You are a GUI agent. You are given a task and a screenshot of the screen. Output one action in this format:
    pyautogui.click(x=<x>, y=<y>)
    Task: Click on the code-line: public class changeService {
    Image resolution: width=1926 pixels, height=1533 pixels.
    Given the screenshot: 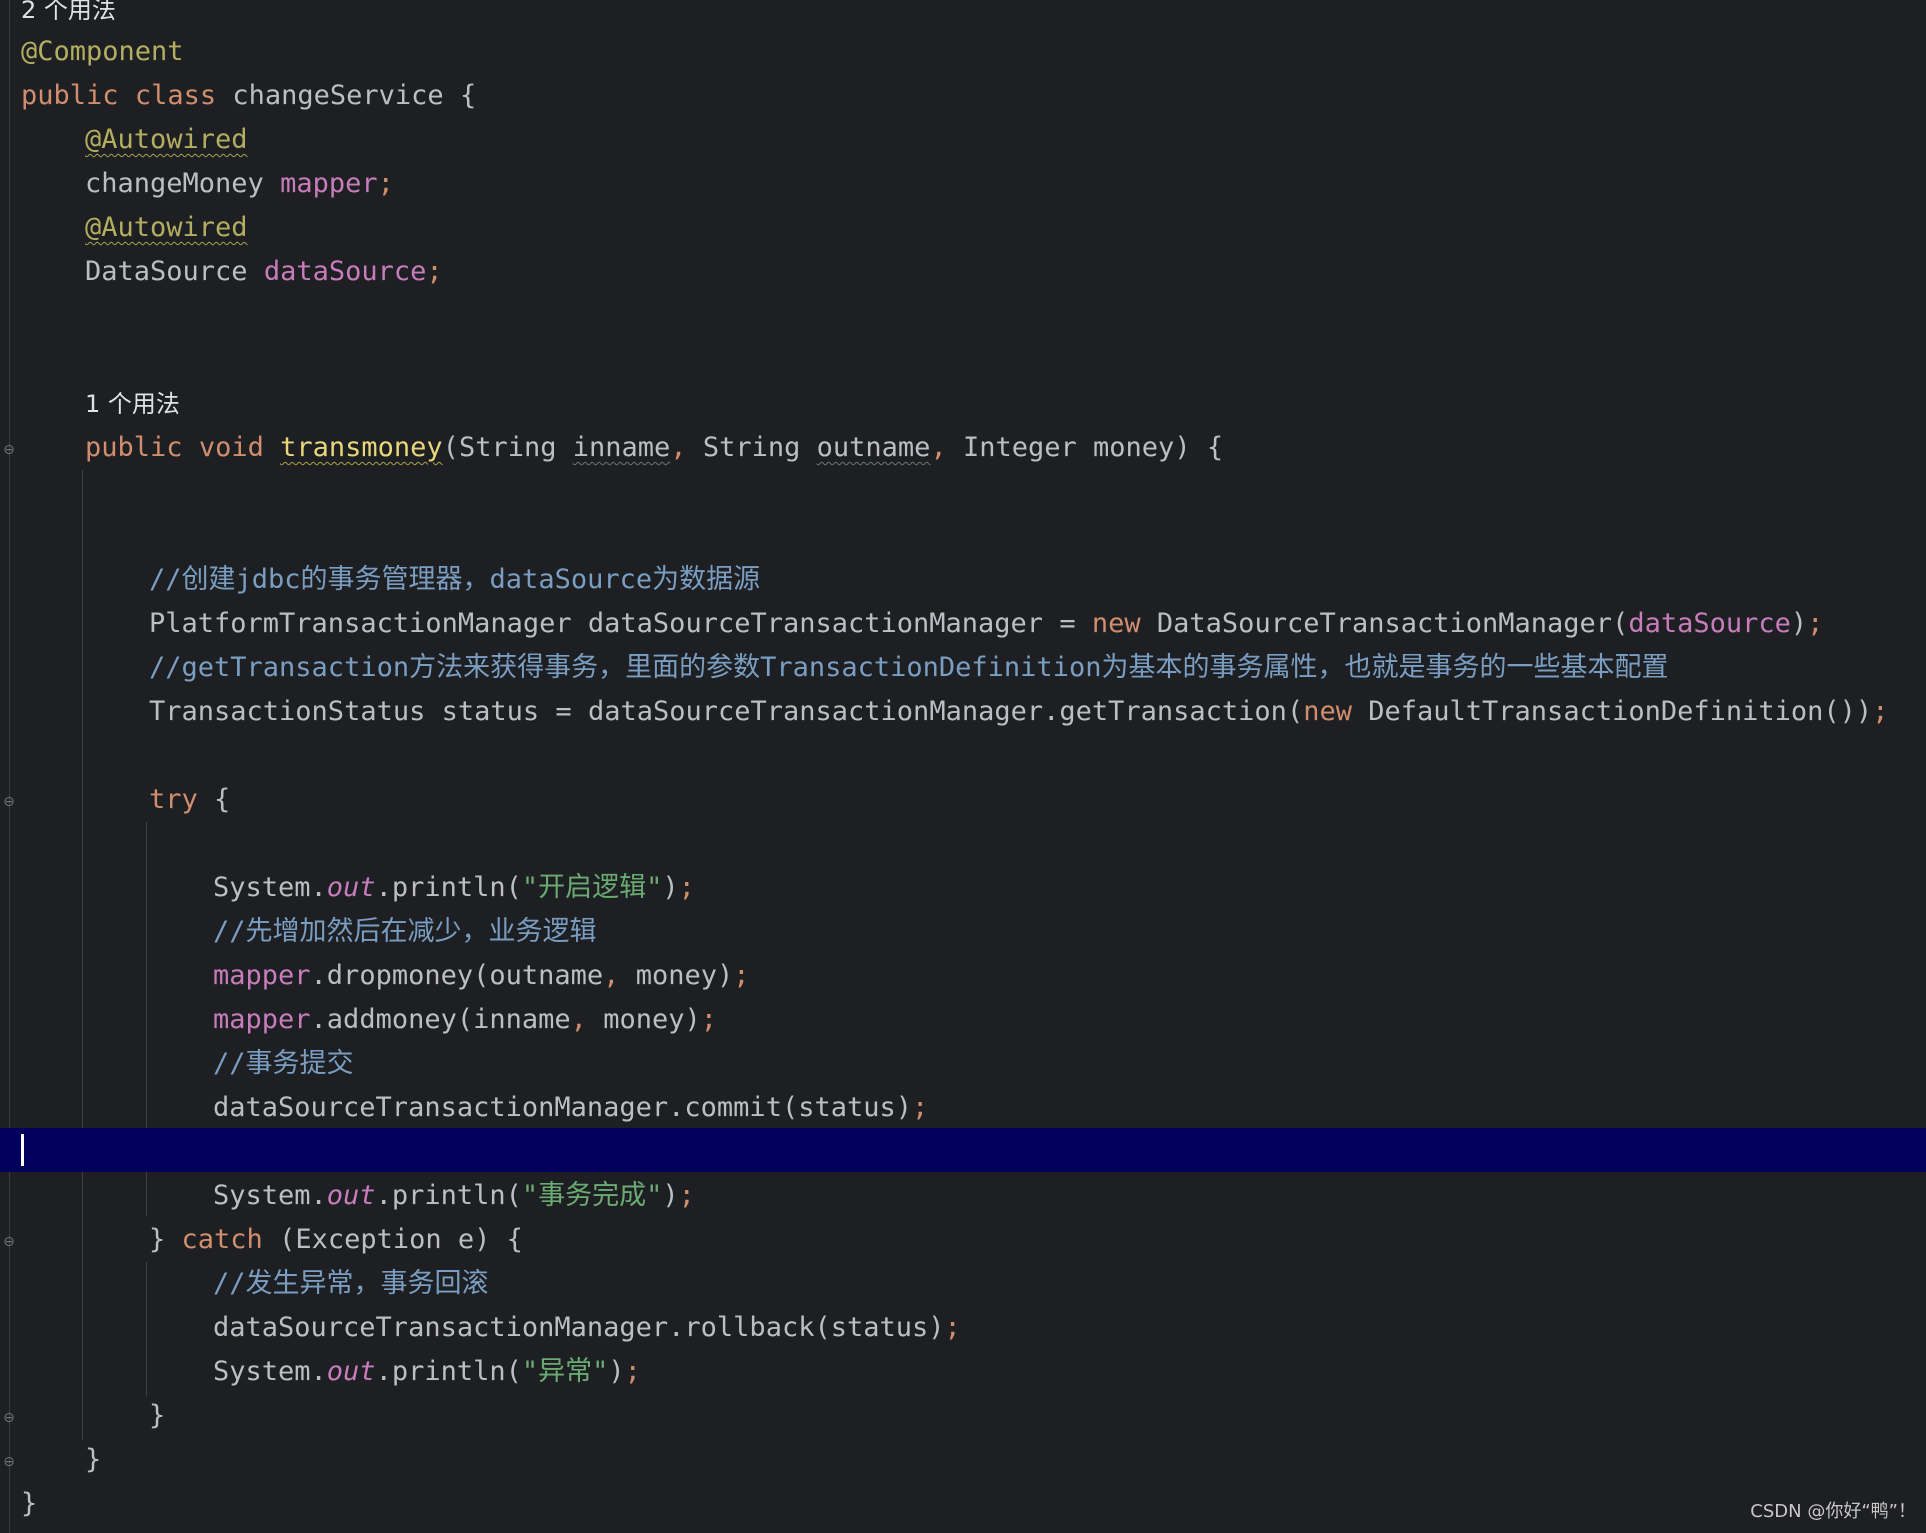 What is the action you would take?
    pyautogui.click(x=248, y=96)
    